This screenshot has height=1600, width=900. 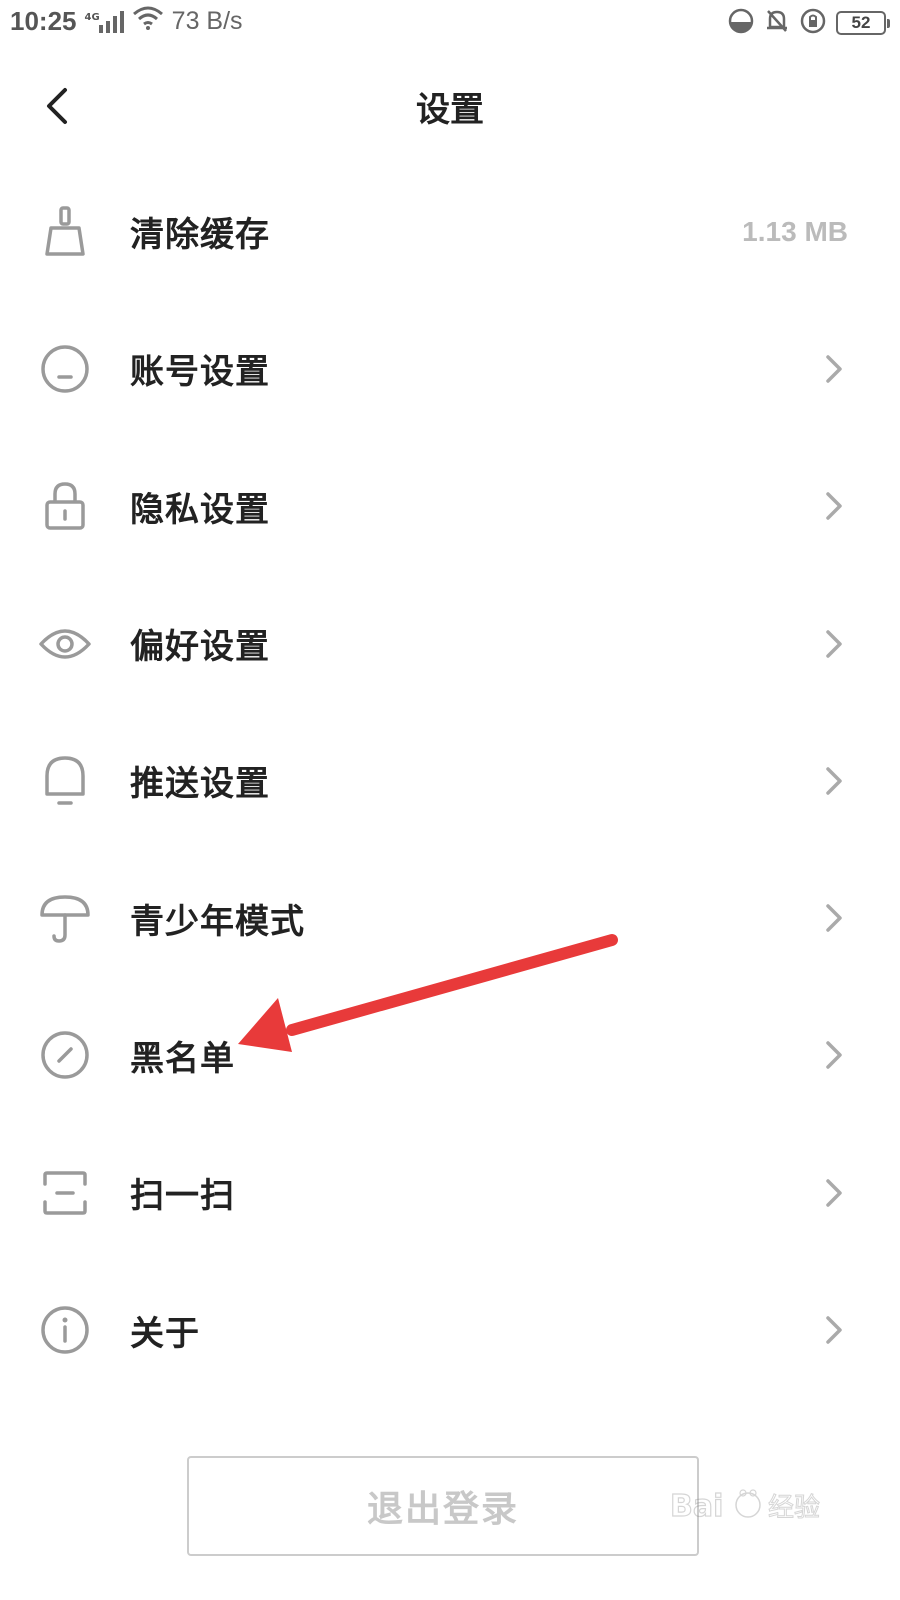 I want to click on menu-item-label: 黑名单, so click(x=182, y=1058).